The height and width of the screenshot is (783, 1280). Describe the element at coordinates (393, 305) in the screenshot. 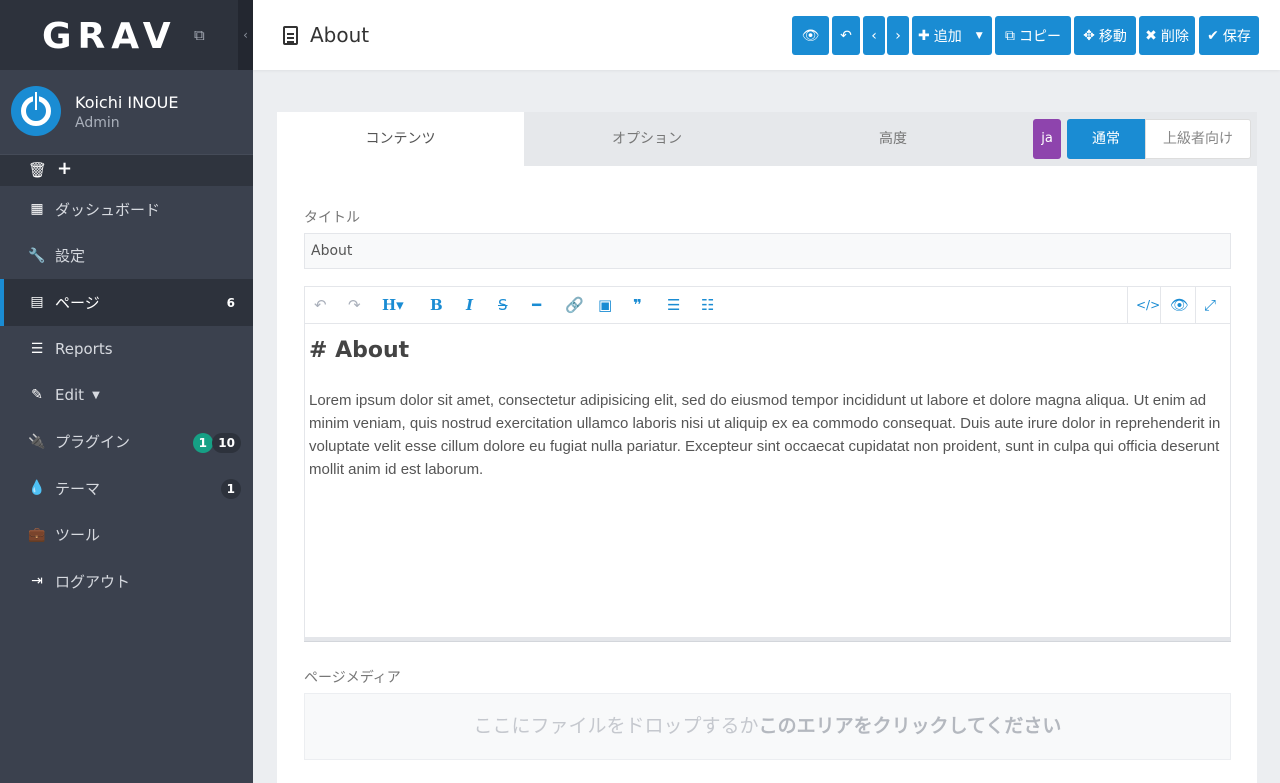

I see `heading-icon: H▾` at that location.